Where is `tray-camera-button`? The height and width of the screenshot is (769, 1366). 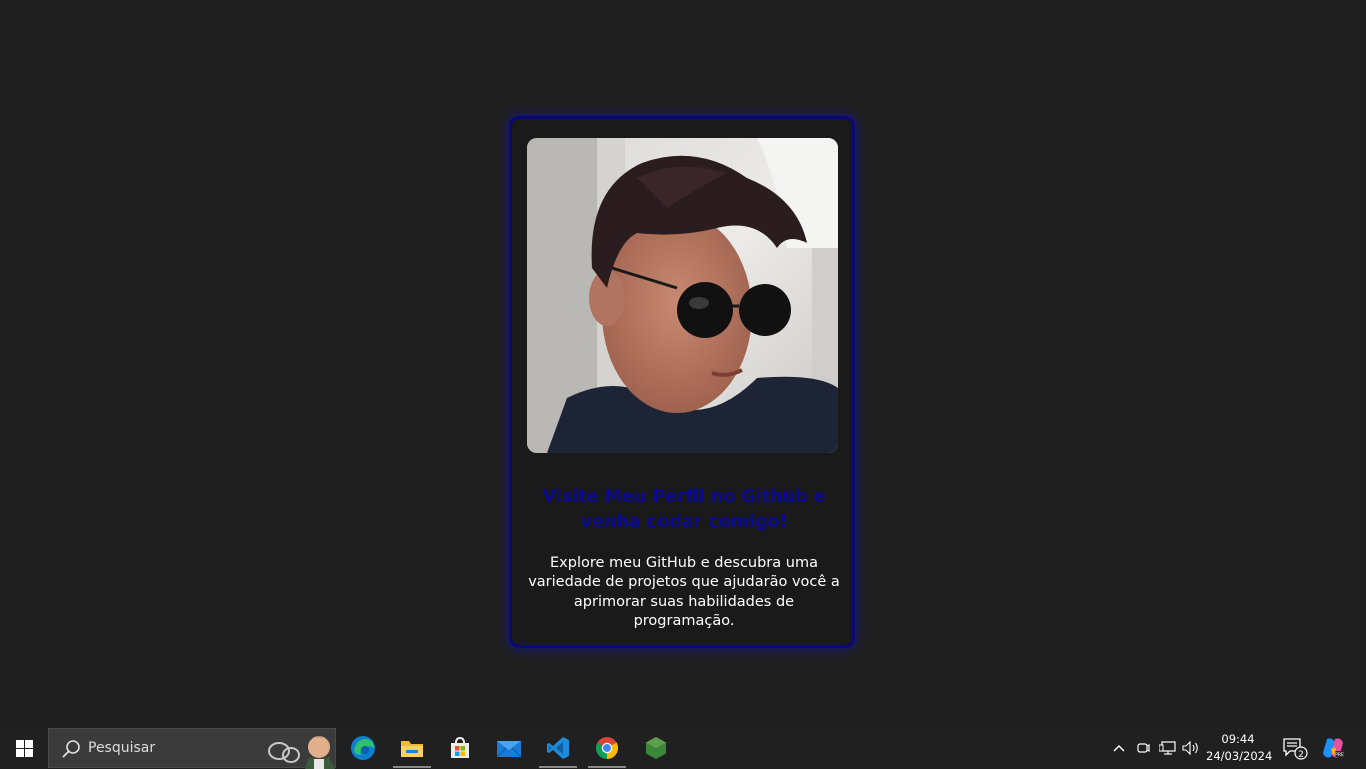
tray-camera-button is located at coordinates (1143, 748).